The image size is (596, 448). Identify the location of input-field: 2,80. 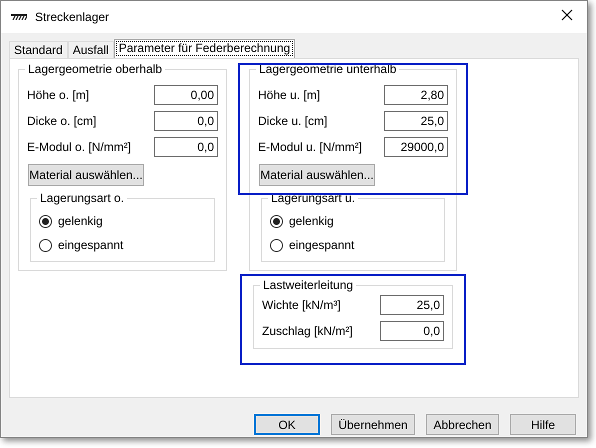
(416, 95).